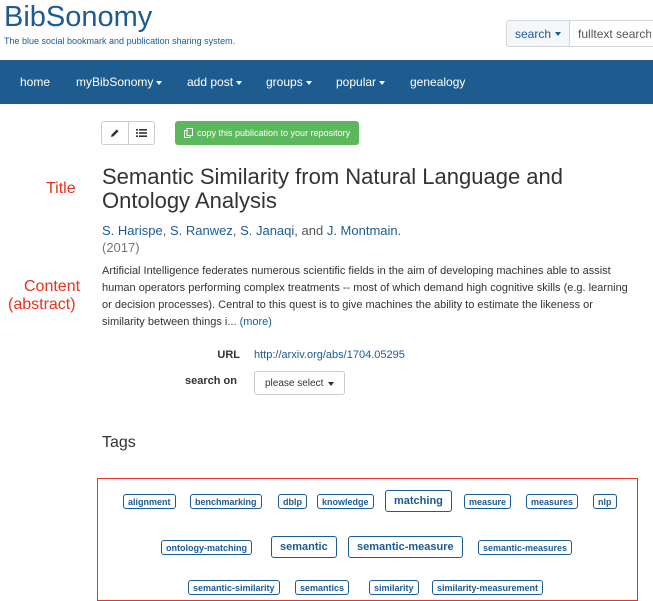 The width and height of the screenshot is (653, 601). What do you see at coordinates (61, 188) in the screenshot?
I see `annotation-title: Title` at bounding box center [61, 188].